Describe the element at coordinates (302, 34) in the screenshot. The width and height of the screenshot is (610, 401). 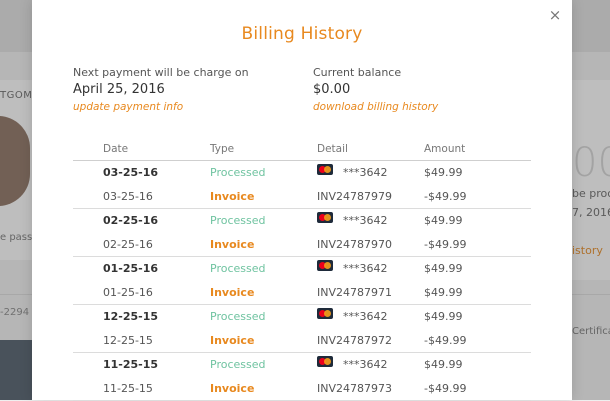
I see `modal-title: Billing History` at that location.